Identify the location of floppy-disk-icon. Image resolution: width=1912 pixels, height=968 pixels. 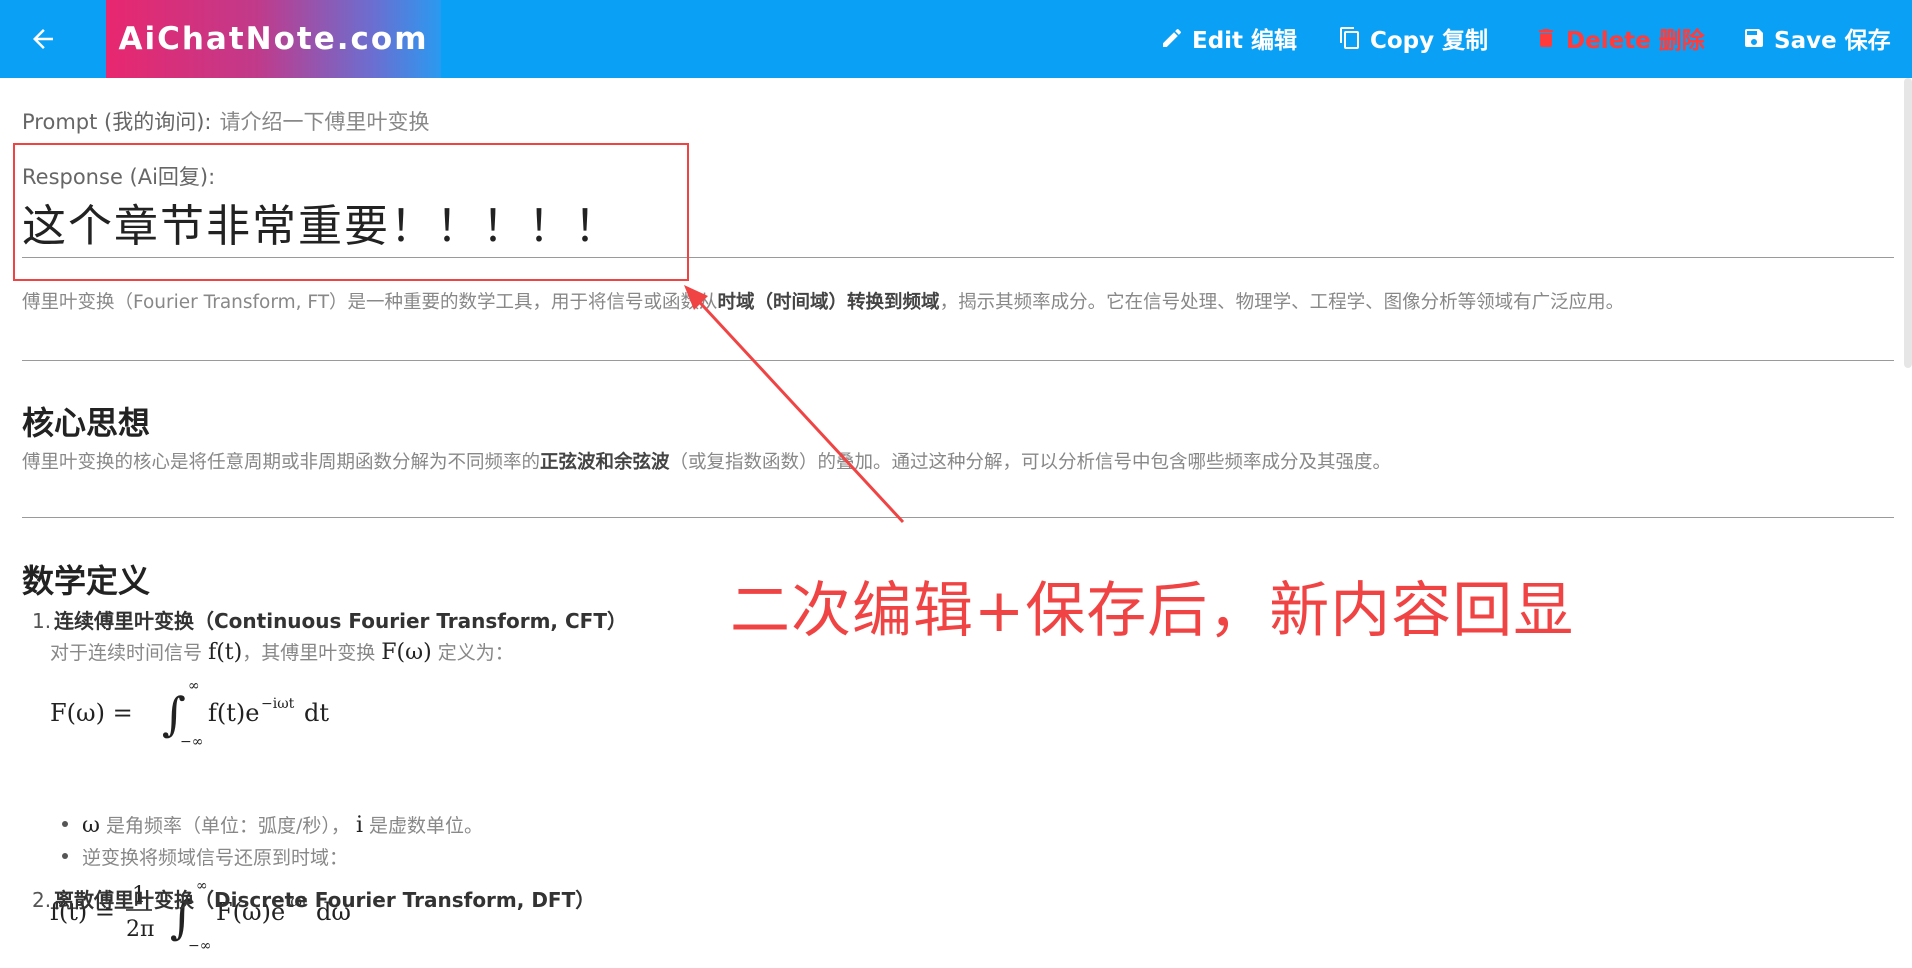
(1754, 38).